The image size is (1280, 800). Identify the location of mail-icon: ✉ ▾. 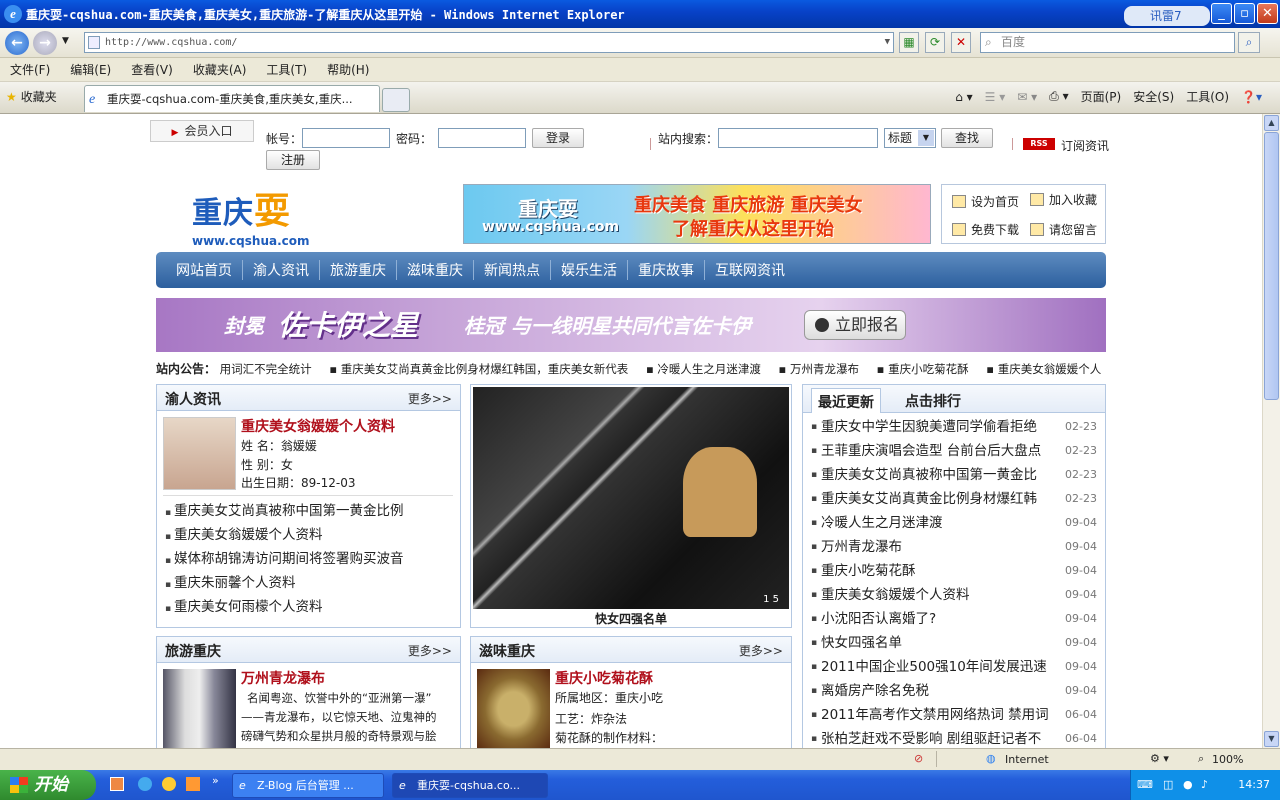
(1027, 97).